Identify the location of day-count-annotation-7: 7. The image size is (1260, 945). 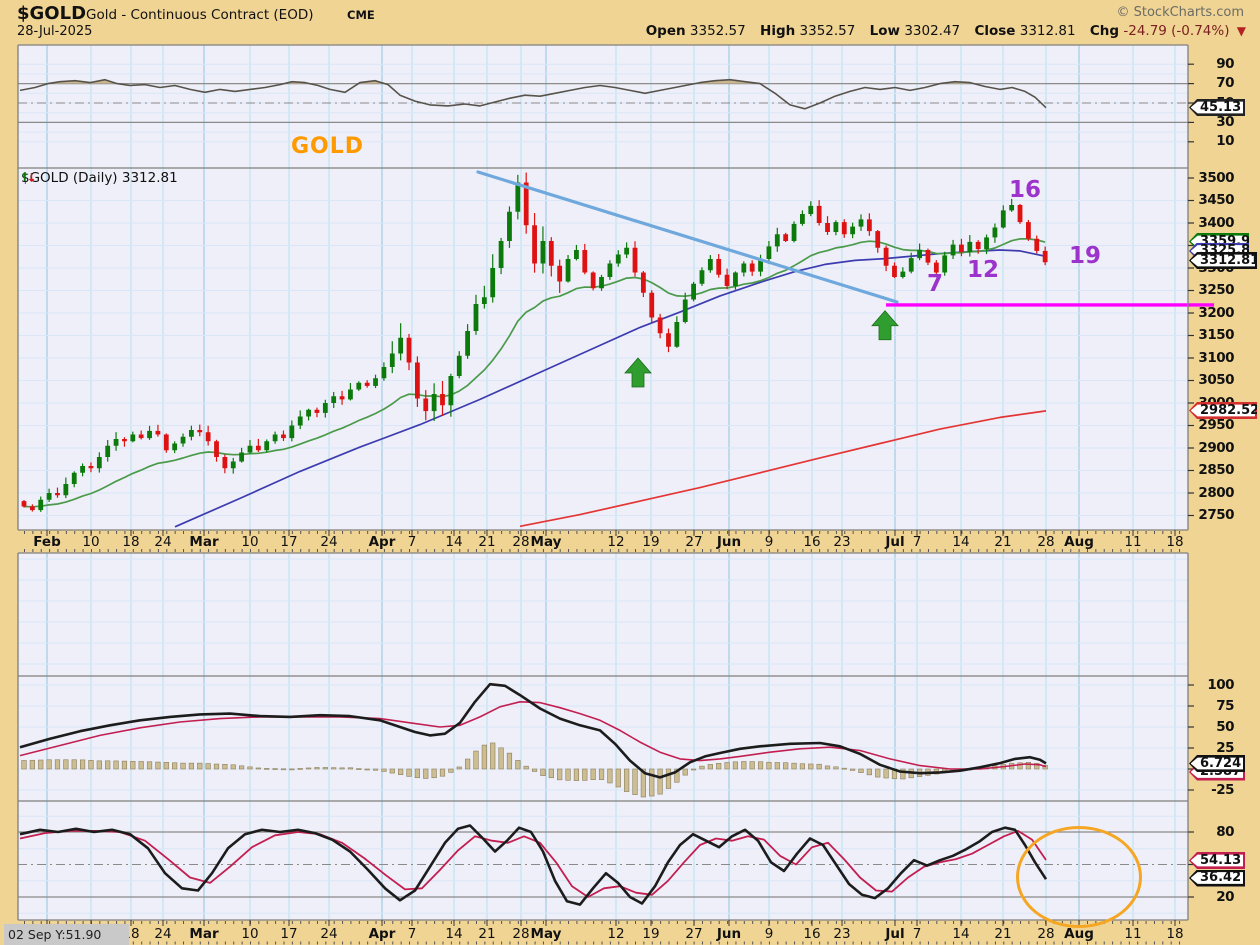
(935, 284).